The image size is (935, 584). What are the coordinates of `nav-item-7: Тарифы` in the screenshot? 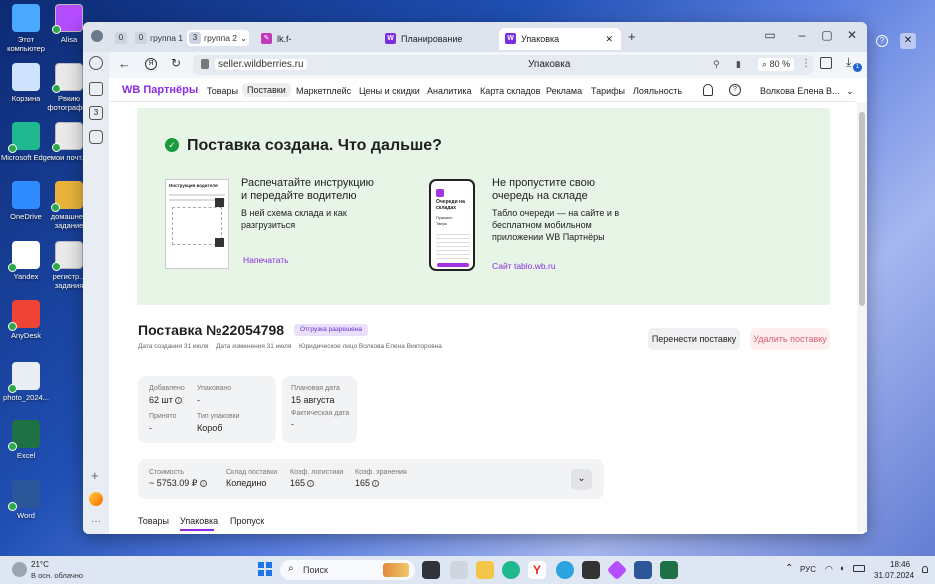 It's located at (608, 91).